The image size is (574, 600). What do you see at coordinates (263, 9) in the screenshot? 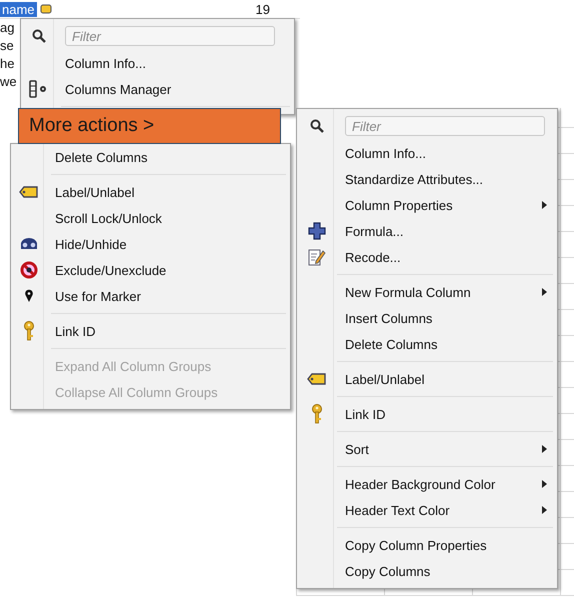
I see `table-cell: 19` at bounding box center [263, 9].